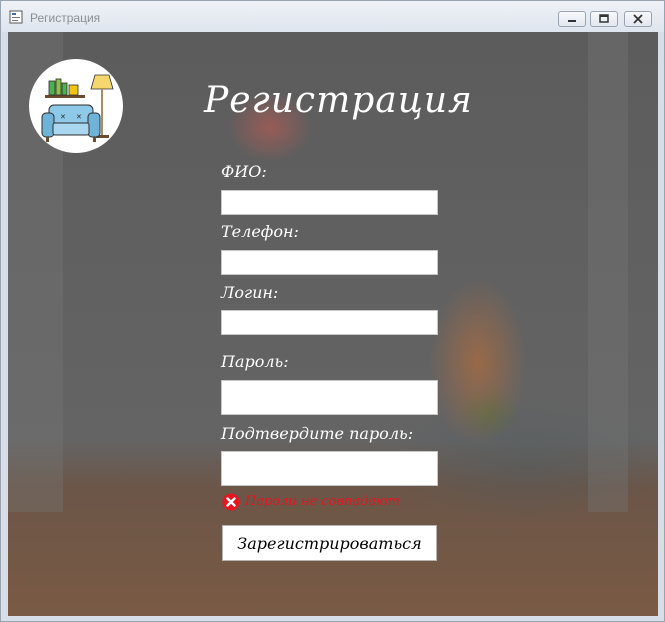 The image size is (665, 622). Describe the element at coordinates (338, 100) in the screenshot. I see `page-title: Регистрация` at that location.